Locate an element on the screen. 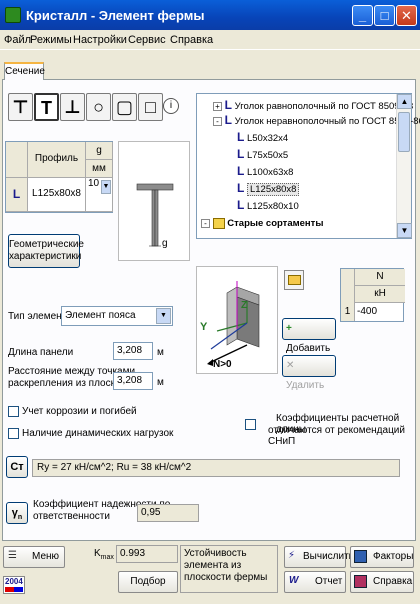 The height and width of the screenshot is (604, 420). factors-label: Факторы is located at coordinates (393, 556).